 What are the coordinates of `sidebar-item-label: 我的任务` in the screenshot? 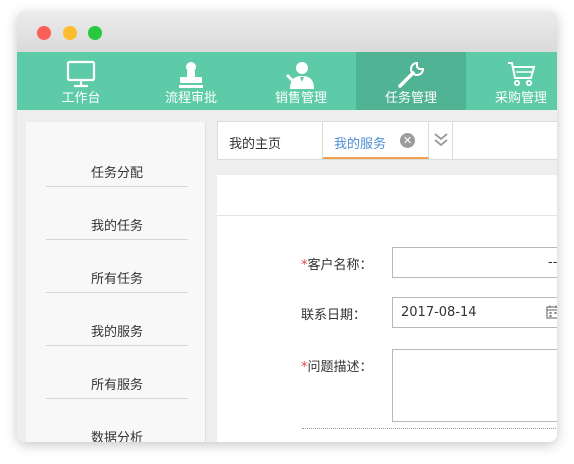 It's located at (116, 226).